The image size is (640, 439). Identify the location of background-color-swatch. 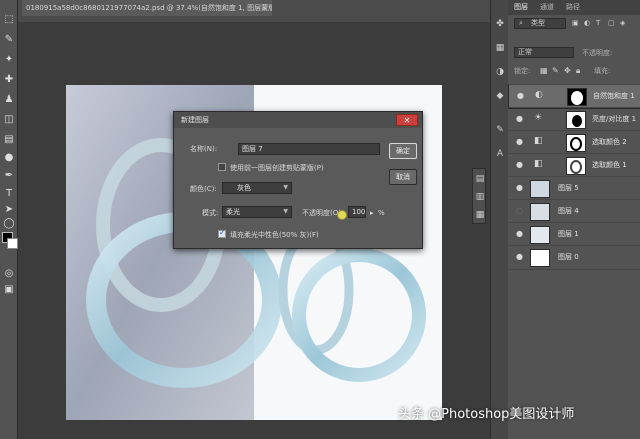
(12, 243).